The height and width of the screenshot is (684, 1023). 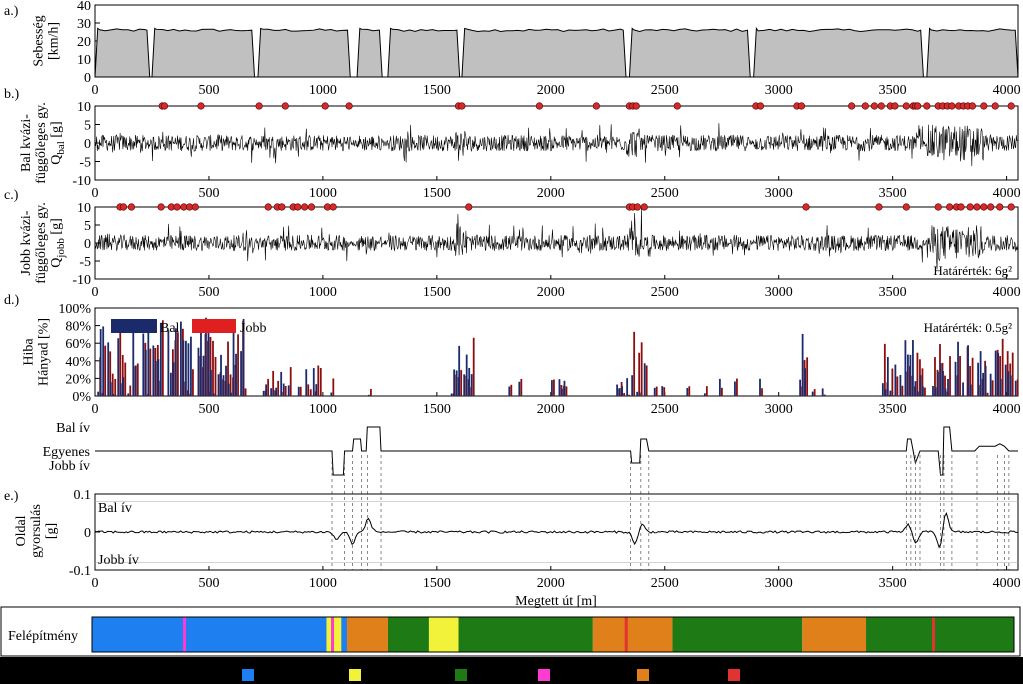 I want to click on curve-label-jobb: Jobb ív, so click(x=69, y=466).